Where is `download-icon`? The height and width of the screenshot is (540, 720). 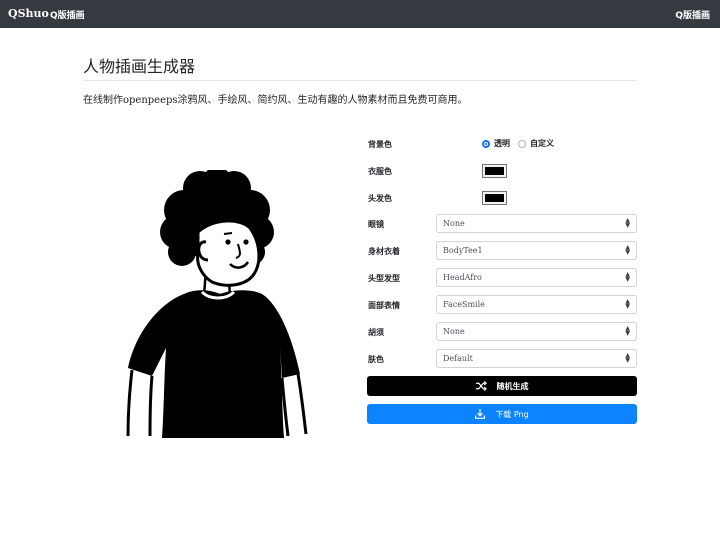
download-icon is located at coordinates (480, 414).